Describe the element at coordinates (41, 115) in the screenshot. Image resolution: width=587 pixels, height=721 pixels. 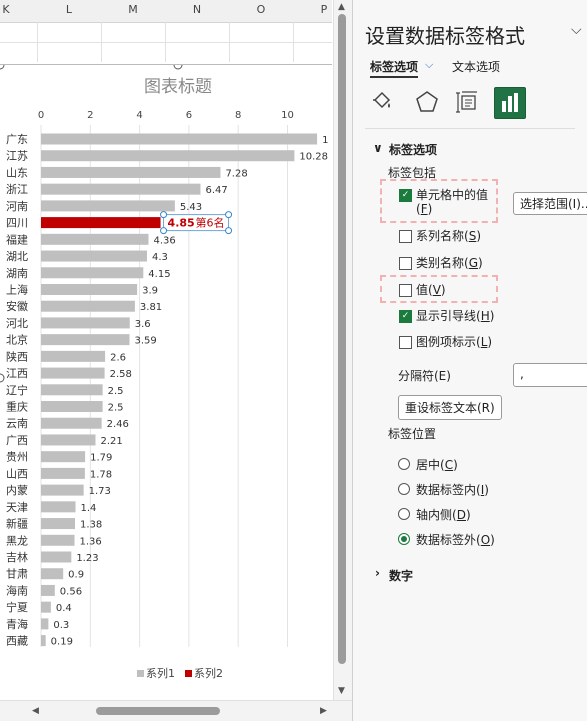
I see `x-tick-label: 0` at that location.